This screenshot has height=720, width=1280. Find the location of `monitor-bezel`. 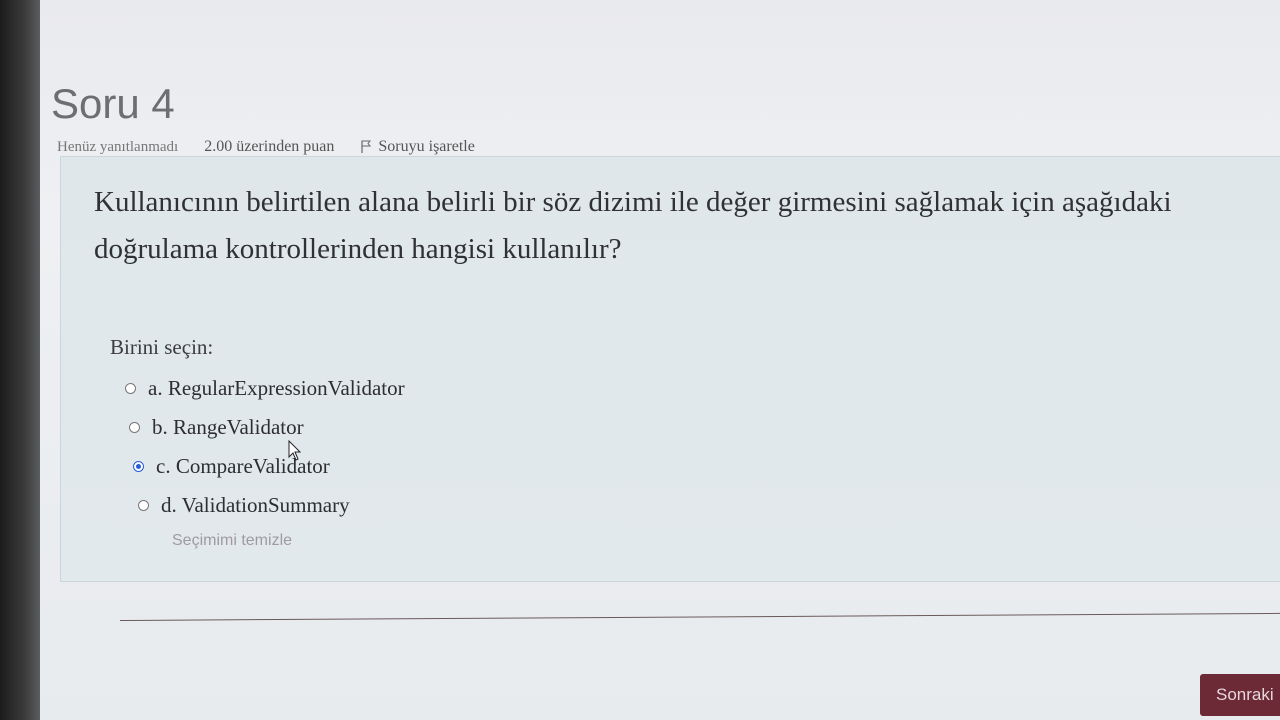

monitor-bezel is located at coordinates (20, 360).